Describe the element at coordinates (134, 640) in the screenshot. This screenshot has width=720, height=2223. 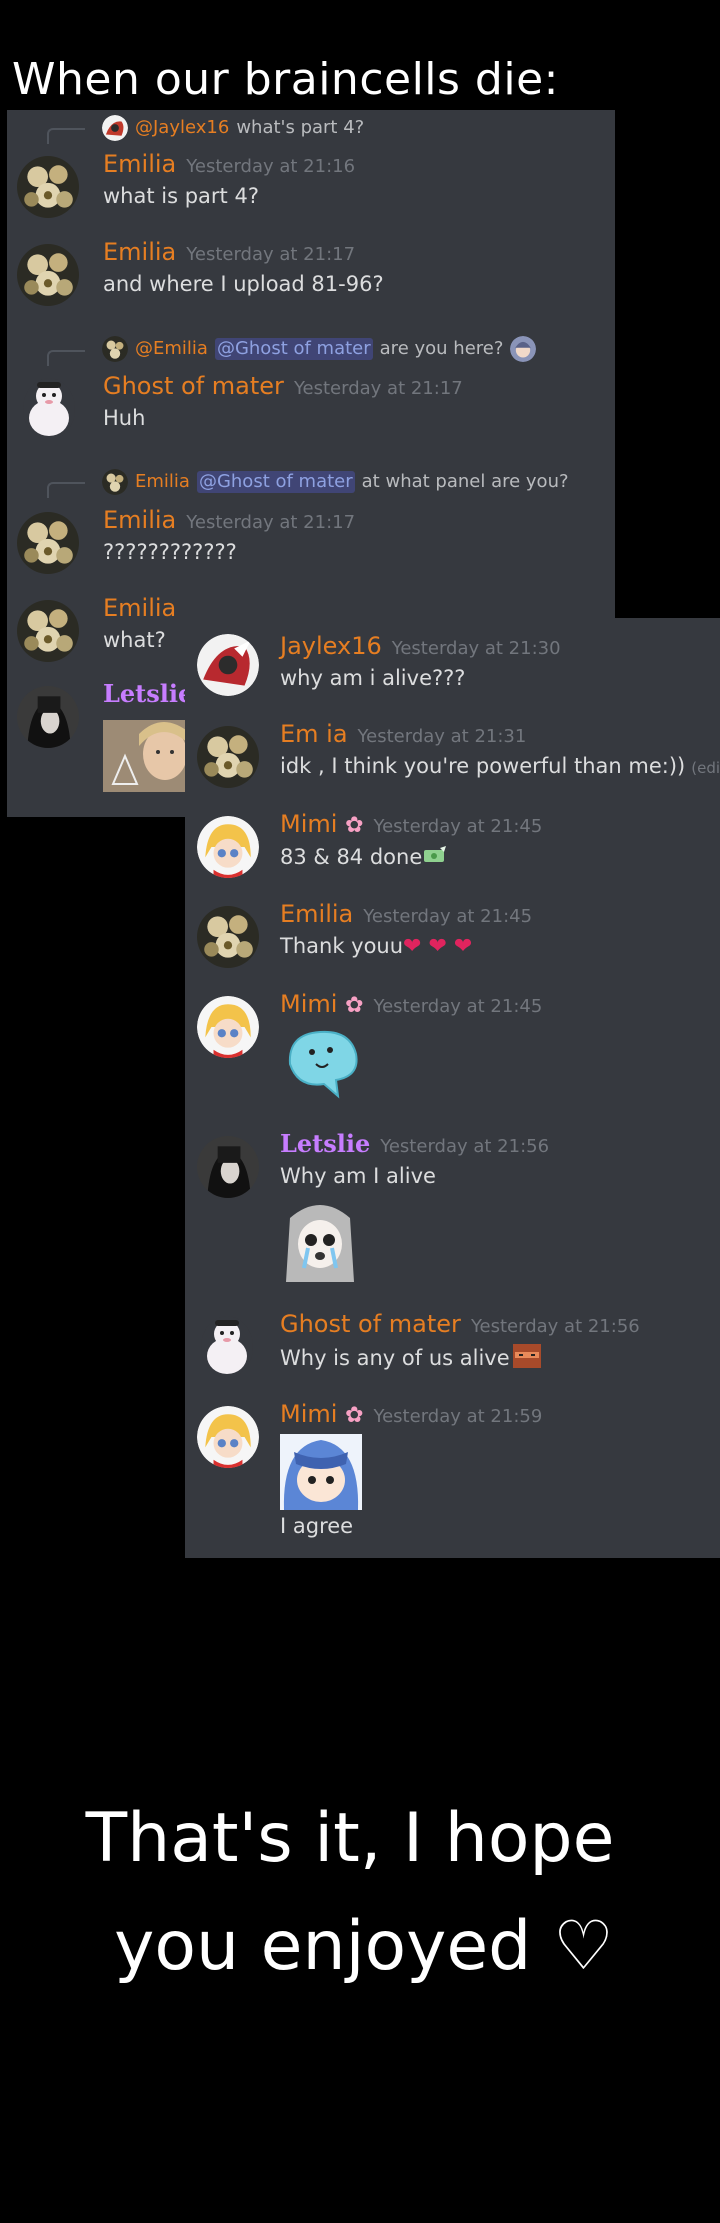
I see `message-text: what?` at that location.